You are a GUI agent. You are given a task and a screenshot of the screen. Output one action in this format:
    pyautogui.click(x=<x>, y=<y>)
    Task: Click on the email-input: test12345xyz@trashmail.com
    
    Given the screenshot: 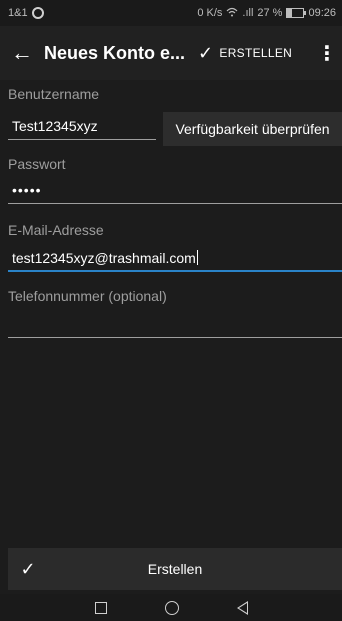 What is the action you would take?
    pyautogui.click(x=175, y=259)
    